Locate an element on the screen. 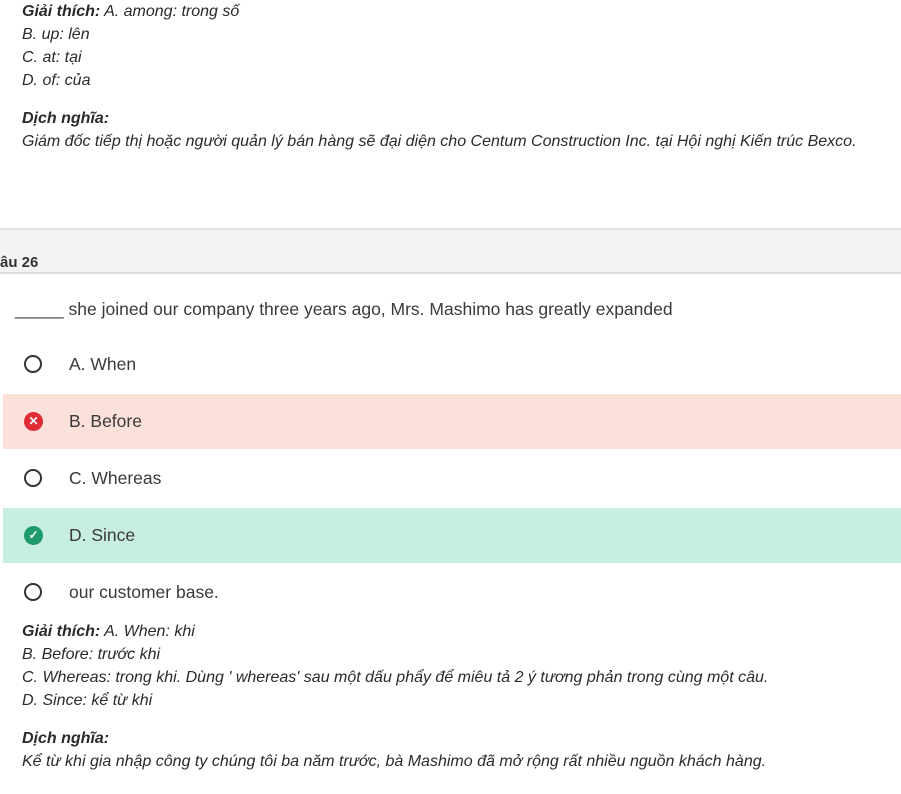  question-number: âu 26 is located at coordinates (19, 262).